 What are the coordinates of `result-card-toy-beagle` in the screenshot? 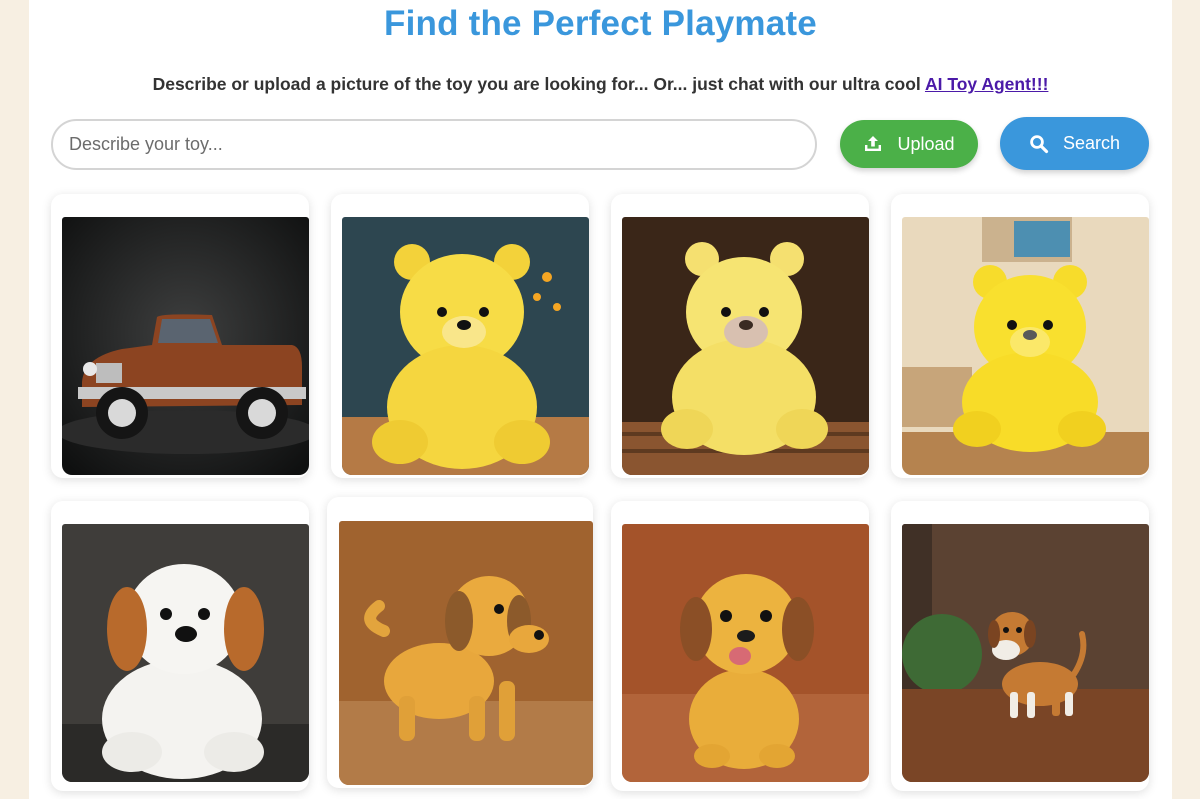 It's located at (1020, 646).